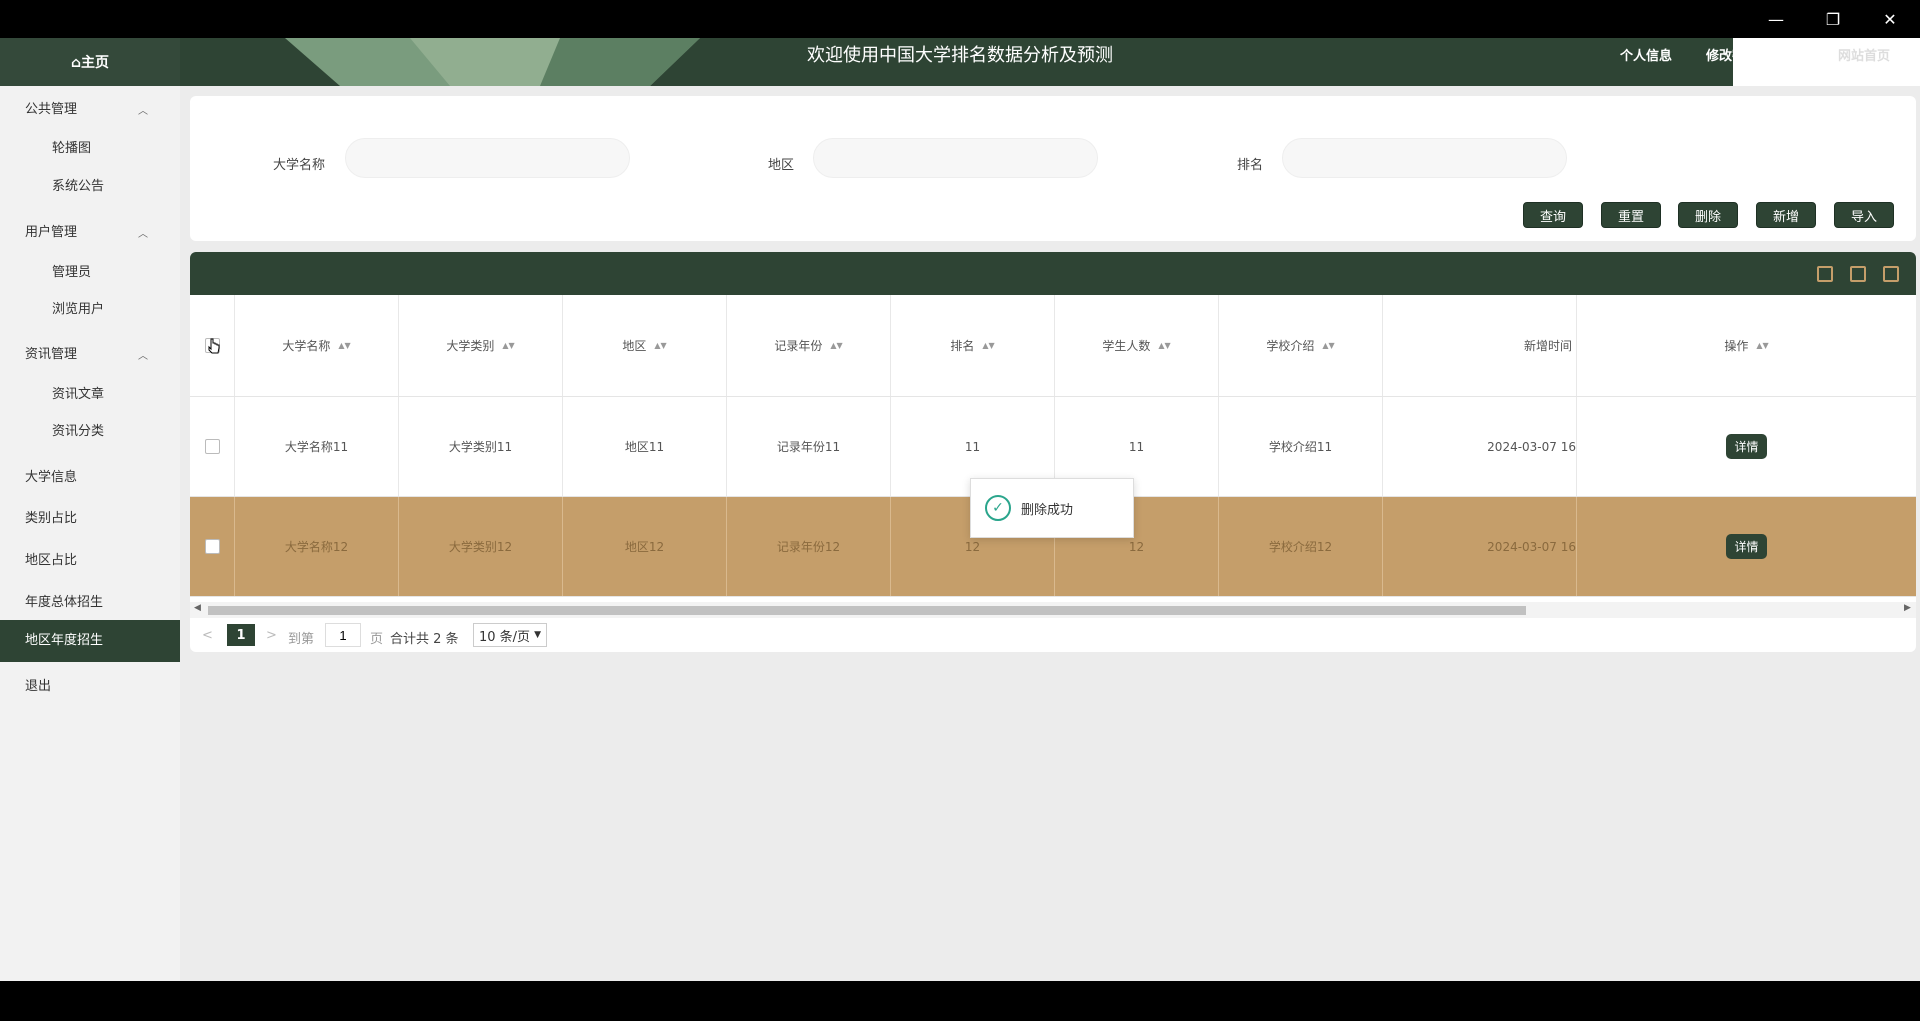 This screenshot has width=1920, height=1021. Describe the element at coordinates (51, 107) in the screenshot. I see `sidebar-group-public: 公共管理` at that location.